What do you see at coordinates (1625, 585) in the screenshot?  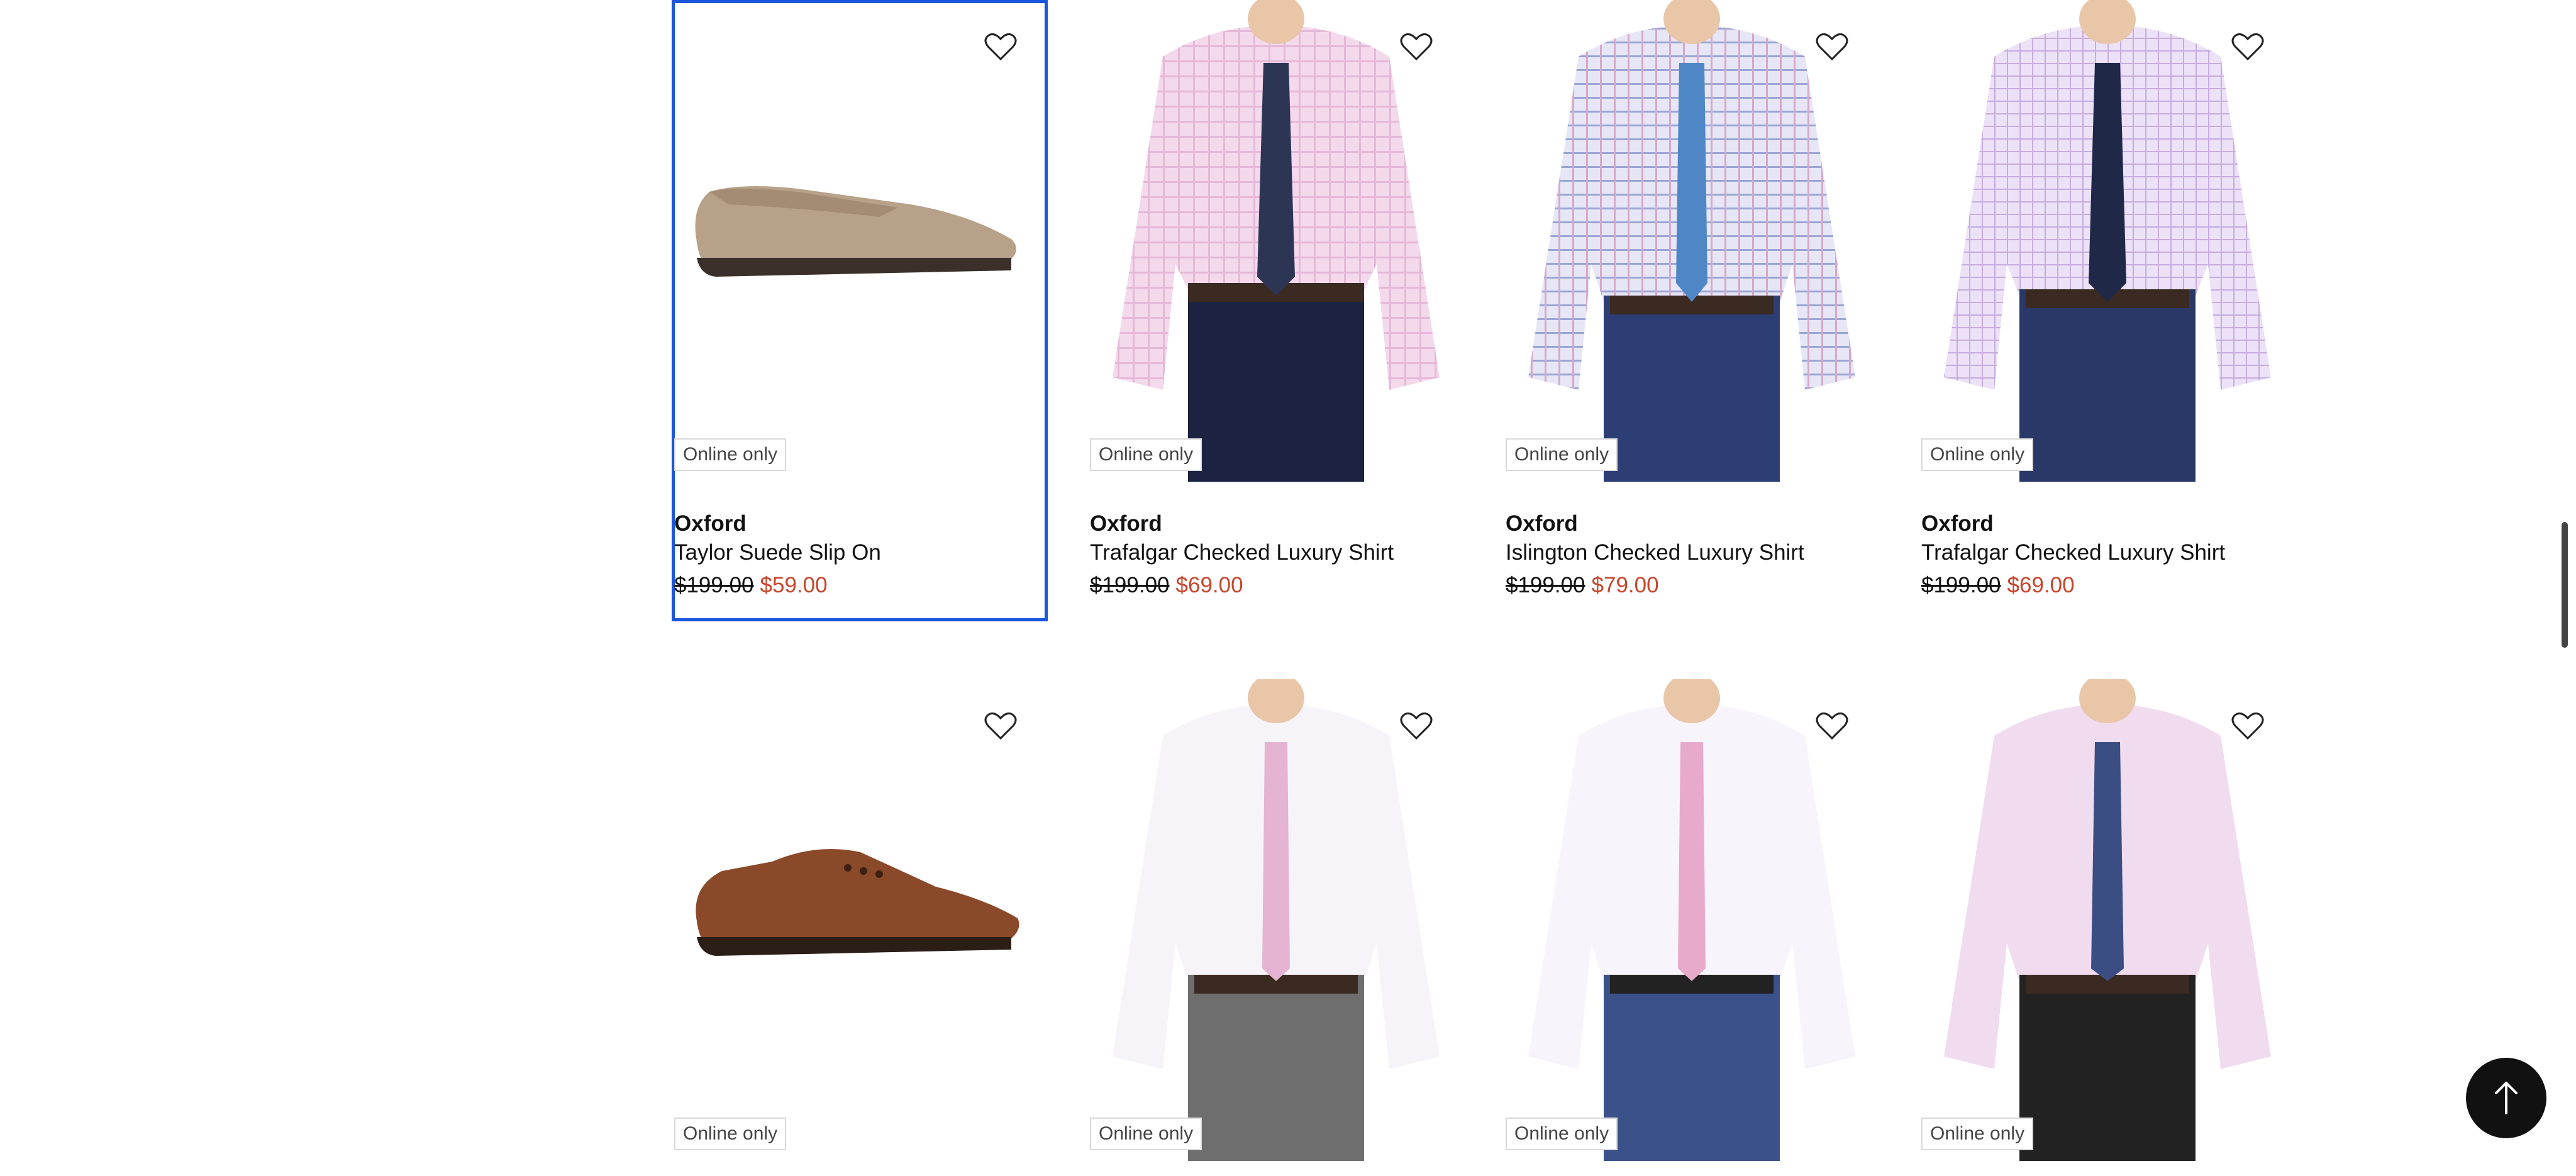 I see `sale-price: $79.00` at bounding box center [1625, 585].